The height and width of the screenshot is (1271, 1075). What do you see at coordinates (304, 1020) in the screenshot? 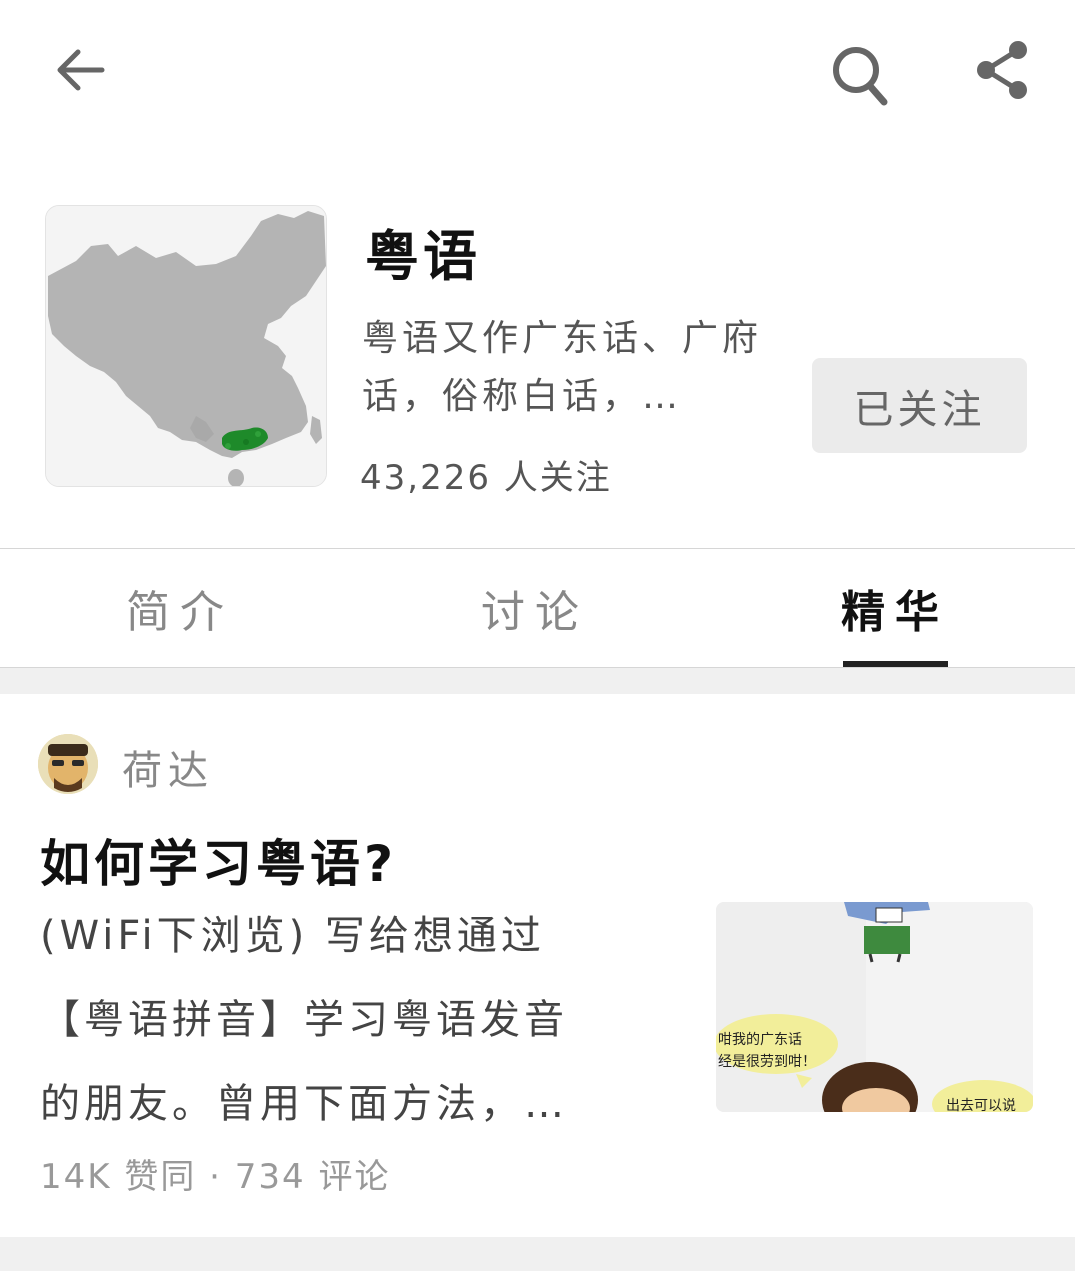
I see `excerpt-line: 【粤语拼音】学习粤语发音` at bounding box center [304, 1020].